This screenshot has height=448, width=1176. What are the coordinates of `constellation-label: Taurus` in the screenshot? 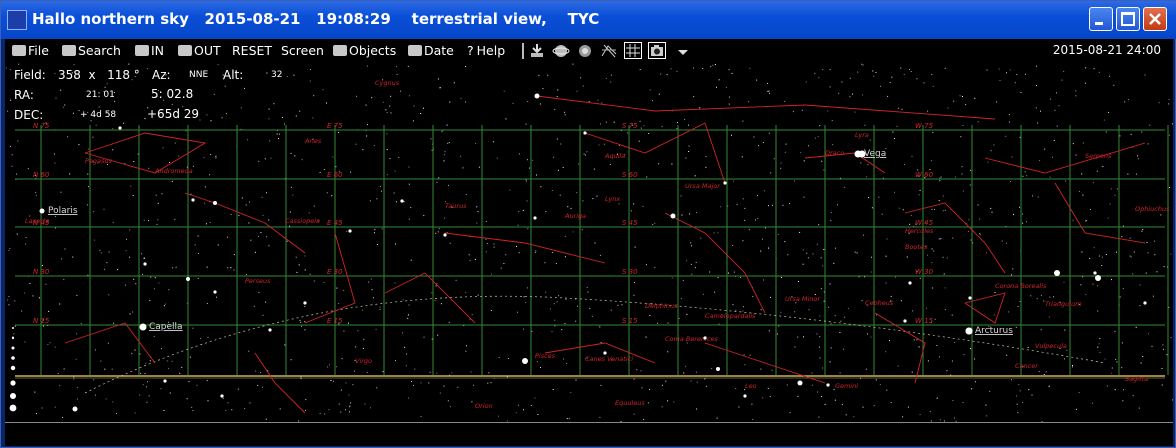 It's located at (456, 206).